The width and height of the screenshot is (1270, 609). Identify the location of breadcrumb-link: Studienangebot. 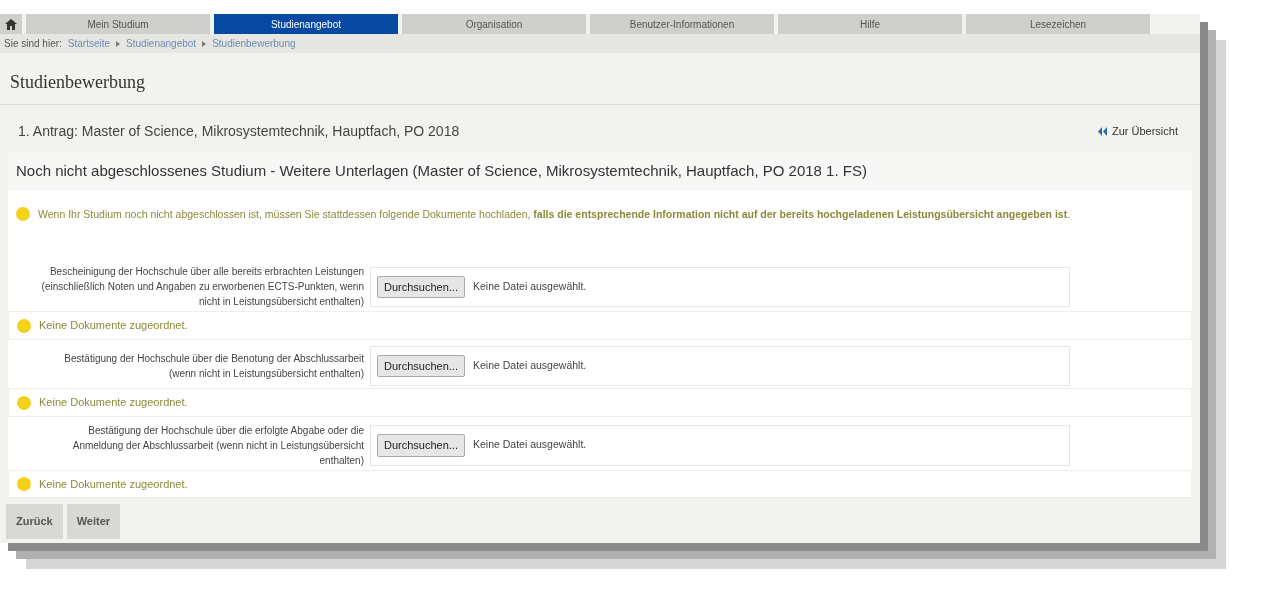
(161, 43).